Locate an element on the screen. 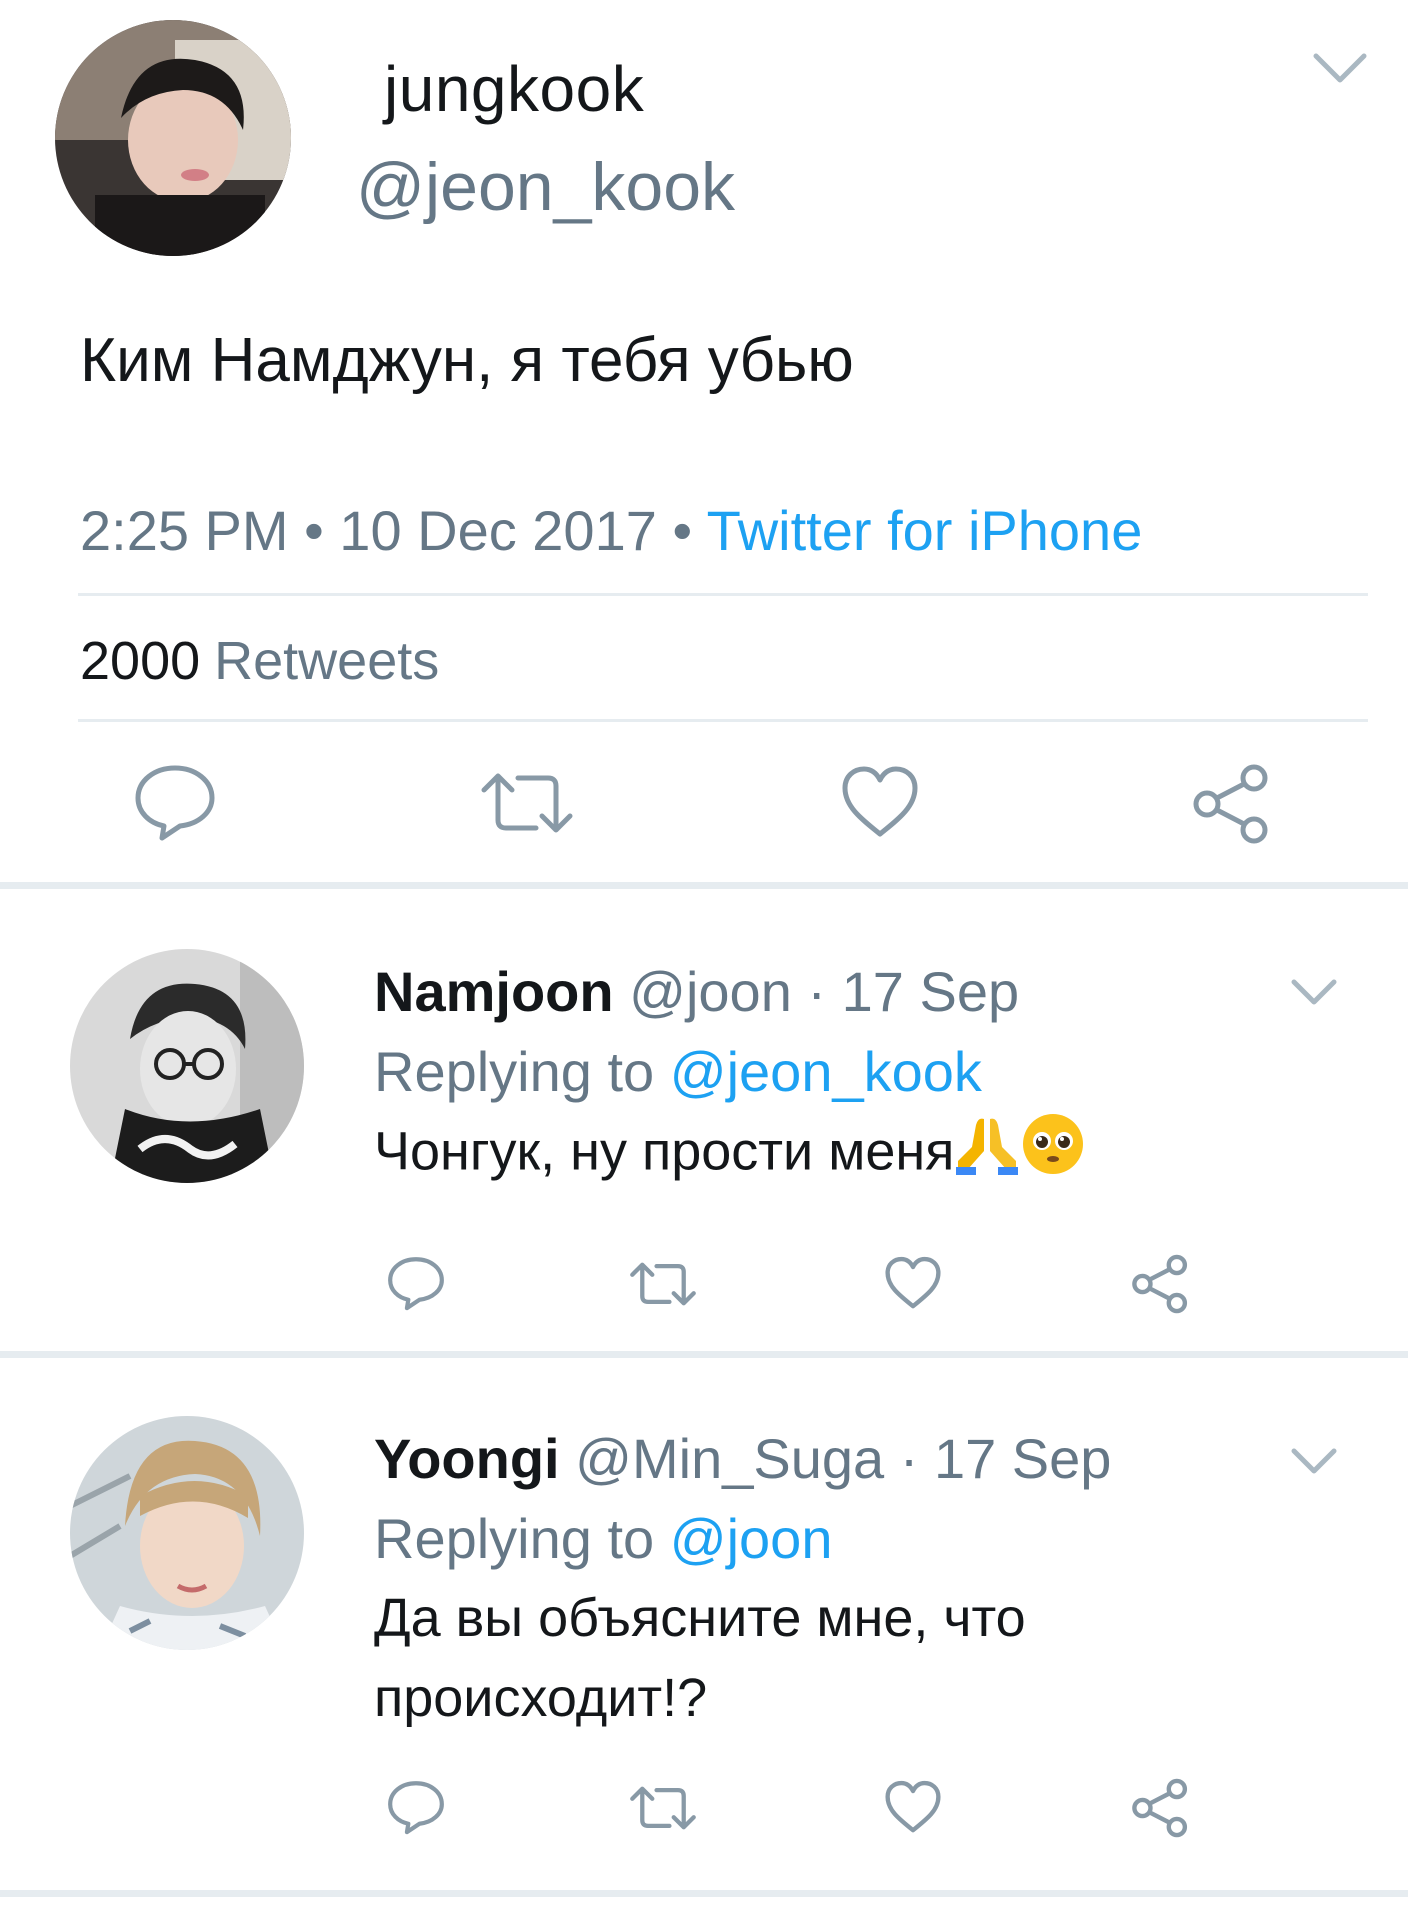 This screenshot has width=1408, height=1920. reply-header: Namjoon @joon · 17 Sep is located at coordinates (696, 991).